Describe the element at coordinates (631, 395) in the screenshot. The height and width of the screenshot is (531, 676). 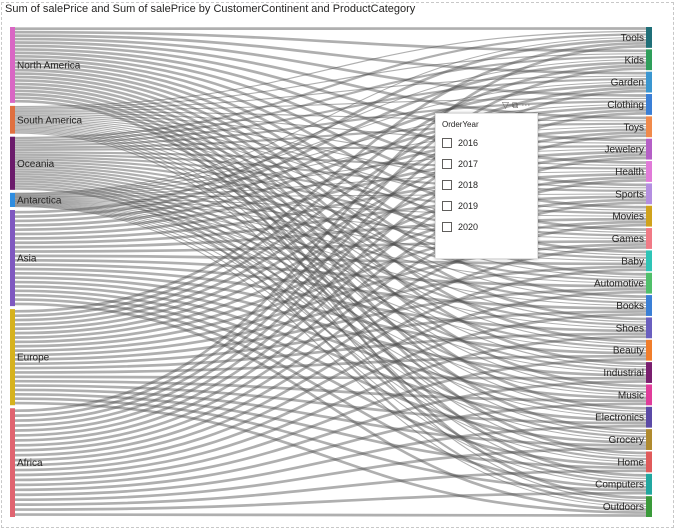
I see `target-label-music: Music` at that location.